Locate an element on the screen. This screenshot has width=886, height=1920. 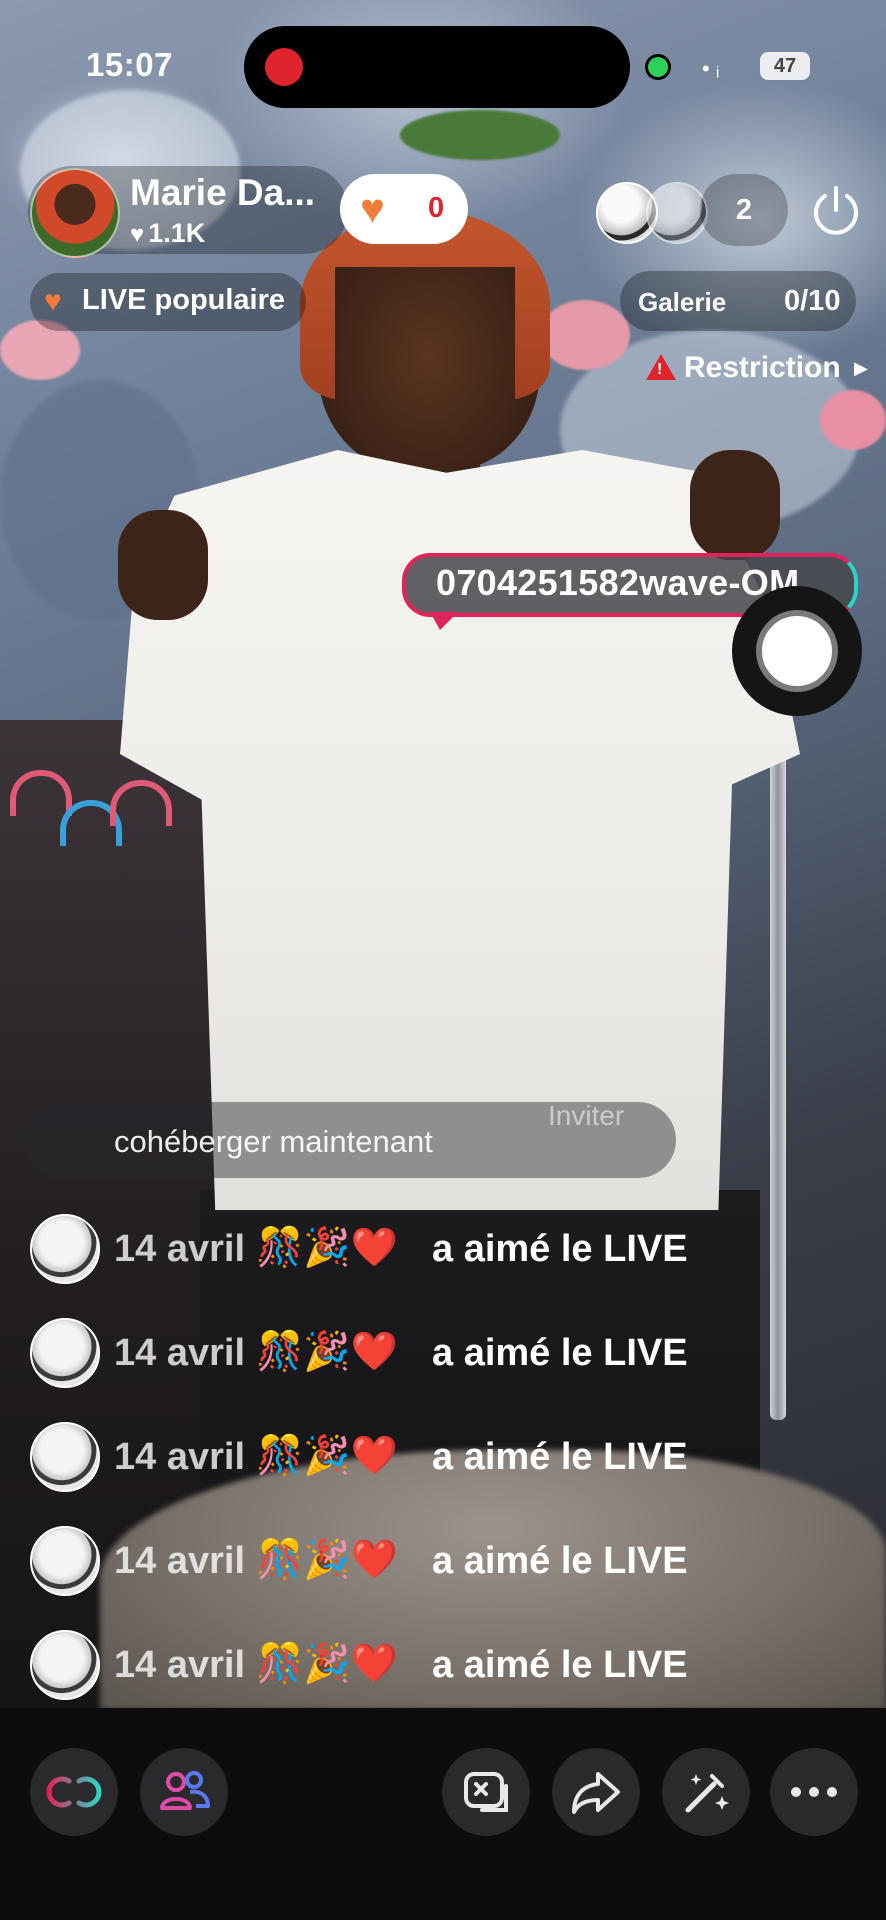
magic-wand-icon is located at coordinates (707, 1793).